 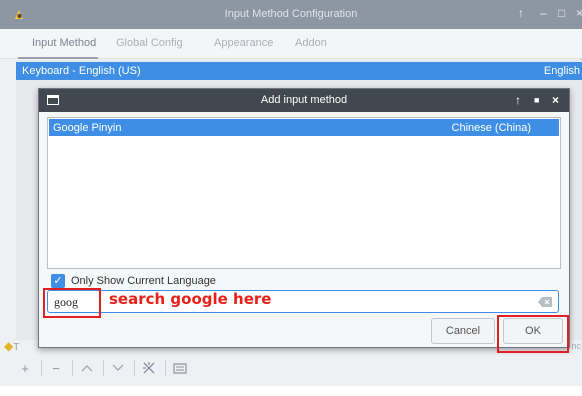 I want to click on tab-addon: Addon, so click(x=311, y=43).